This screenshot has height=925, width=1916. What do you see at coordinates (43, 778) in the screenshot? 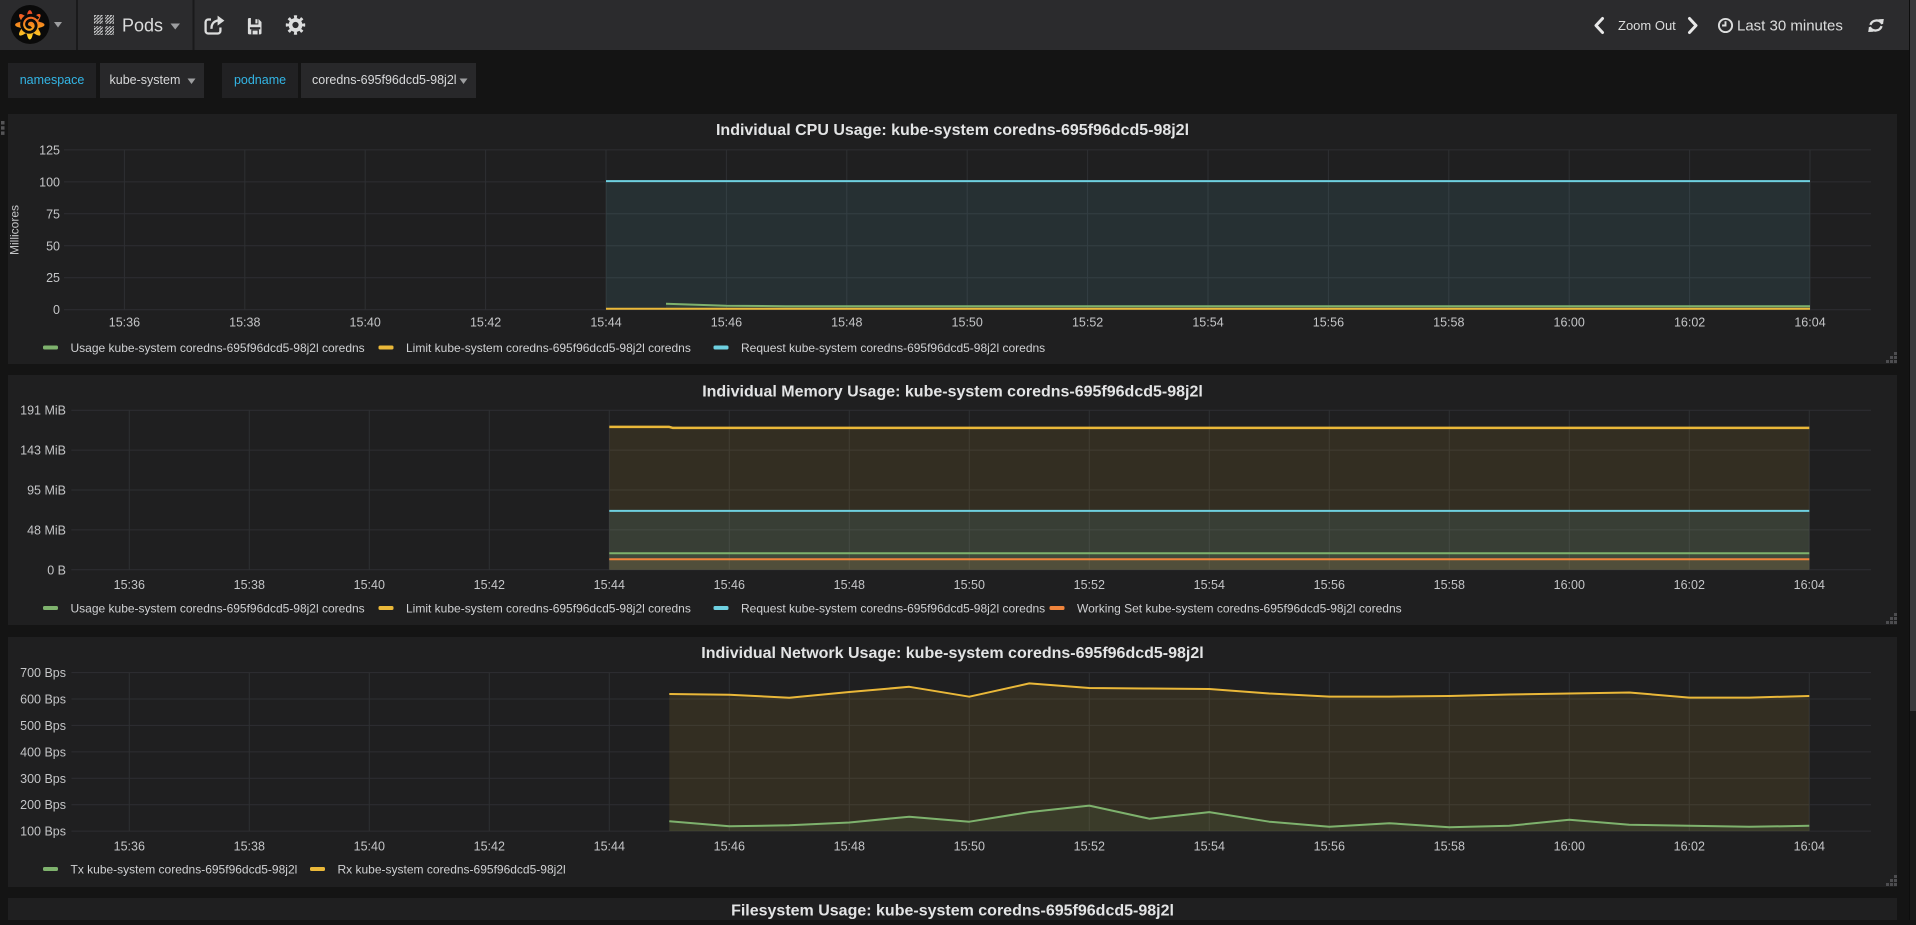
I see `svg-text: 300 Bps` at bounding box center [43, 778].